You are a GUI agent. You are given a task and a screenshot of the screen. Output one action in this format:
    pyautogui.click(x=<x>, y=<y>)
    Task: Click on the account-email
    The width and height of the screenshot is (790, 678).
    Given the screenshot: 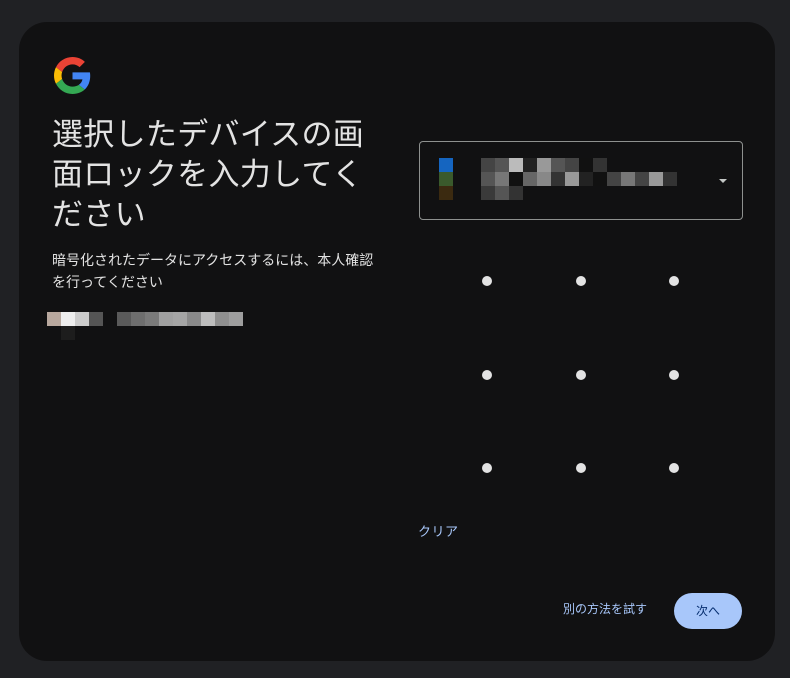 What is the action you would take?
    pyautogui.click(x=180, y=319)
    